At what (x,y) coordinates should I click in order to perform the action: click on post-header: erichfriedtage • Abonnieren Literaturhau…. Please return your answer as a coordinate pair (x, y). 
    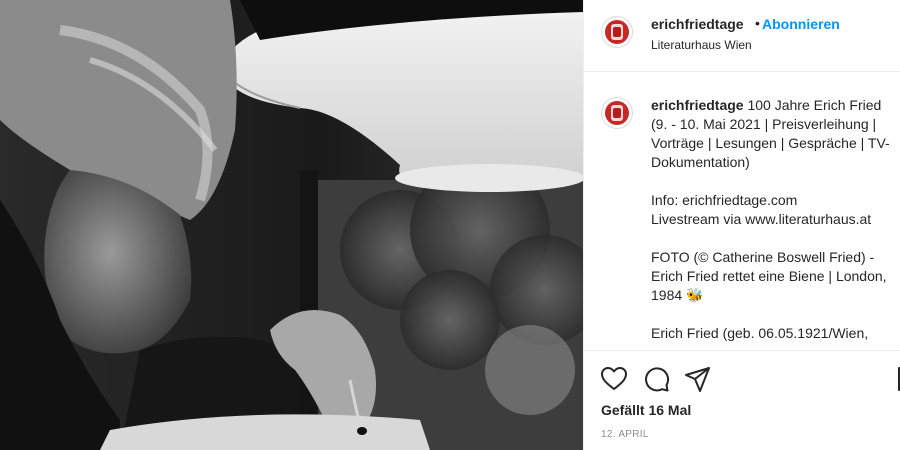
    Looking at the image, I should click on (742, 36).